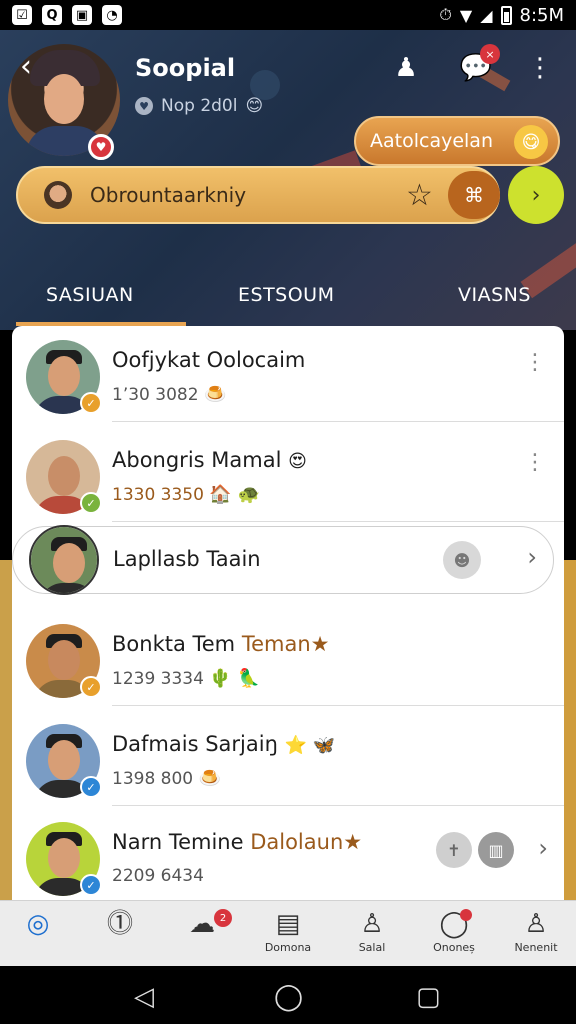  I want to click on nav-domona: ▤ Domona, so click(288, 935).